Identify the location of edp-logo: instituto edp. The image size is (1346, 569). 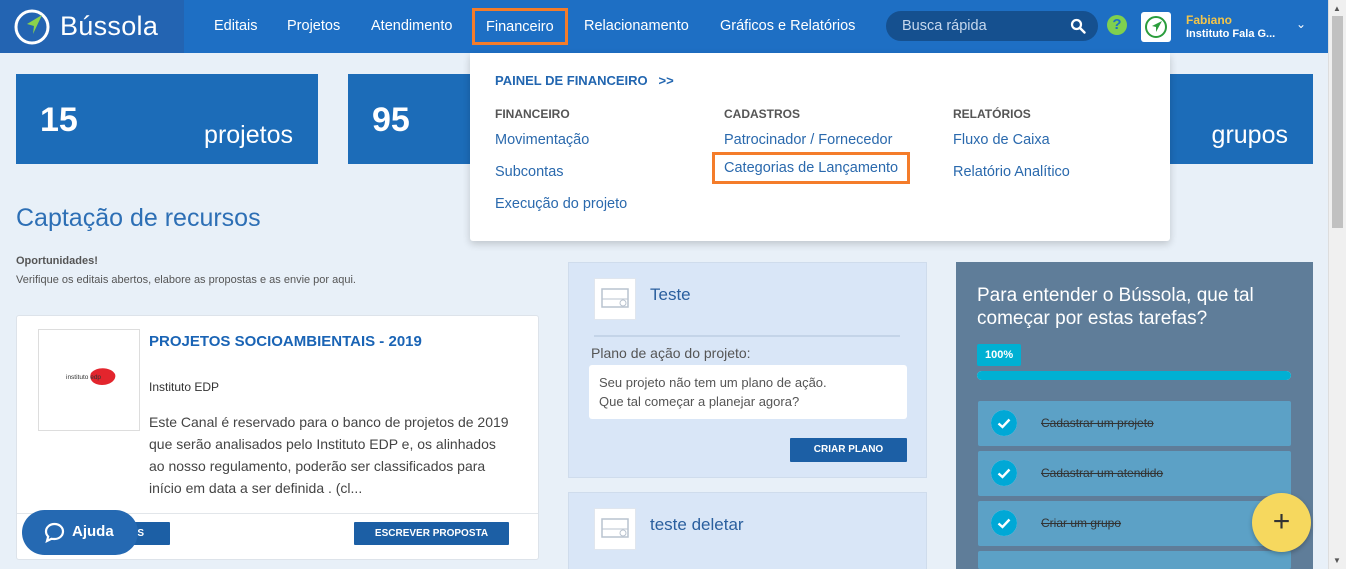
(89, 380).